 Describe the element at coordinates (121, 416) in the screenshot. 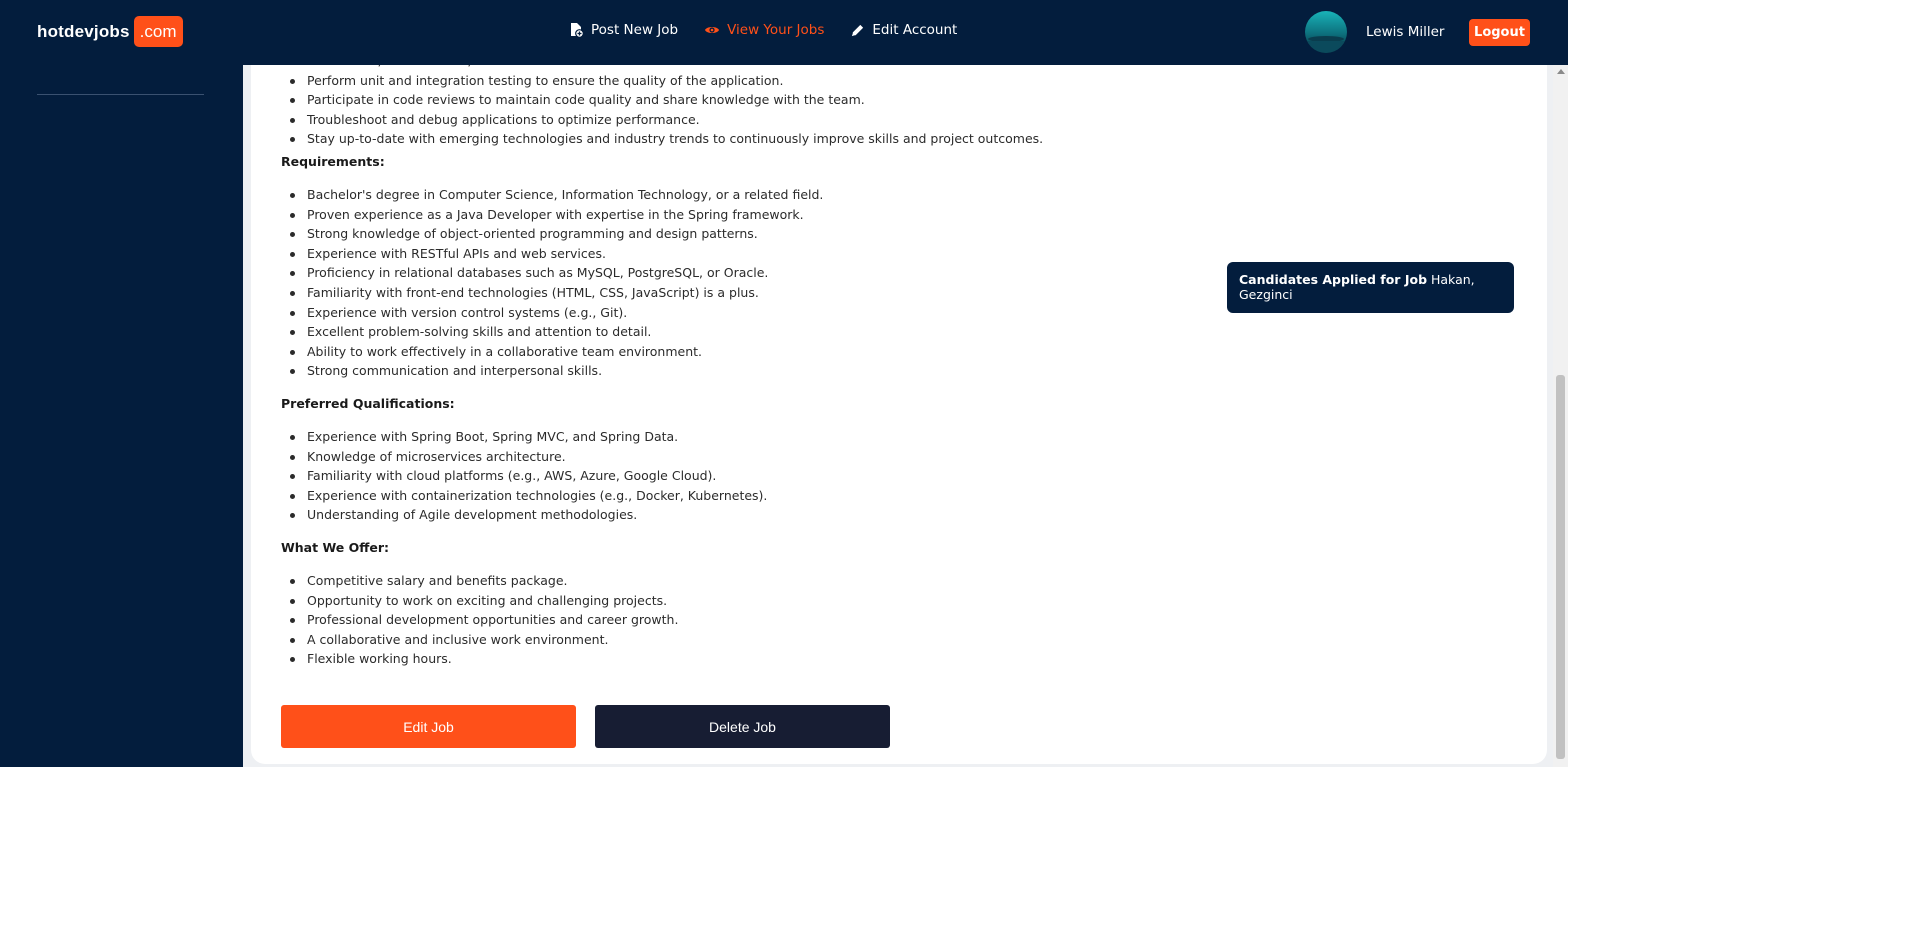

I see `sidebar` at that location.